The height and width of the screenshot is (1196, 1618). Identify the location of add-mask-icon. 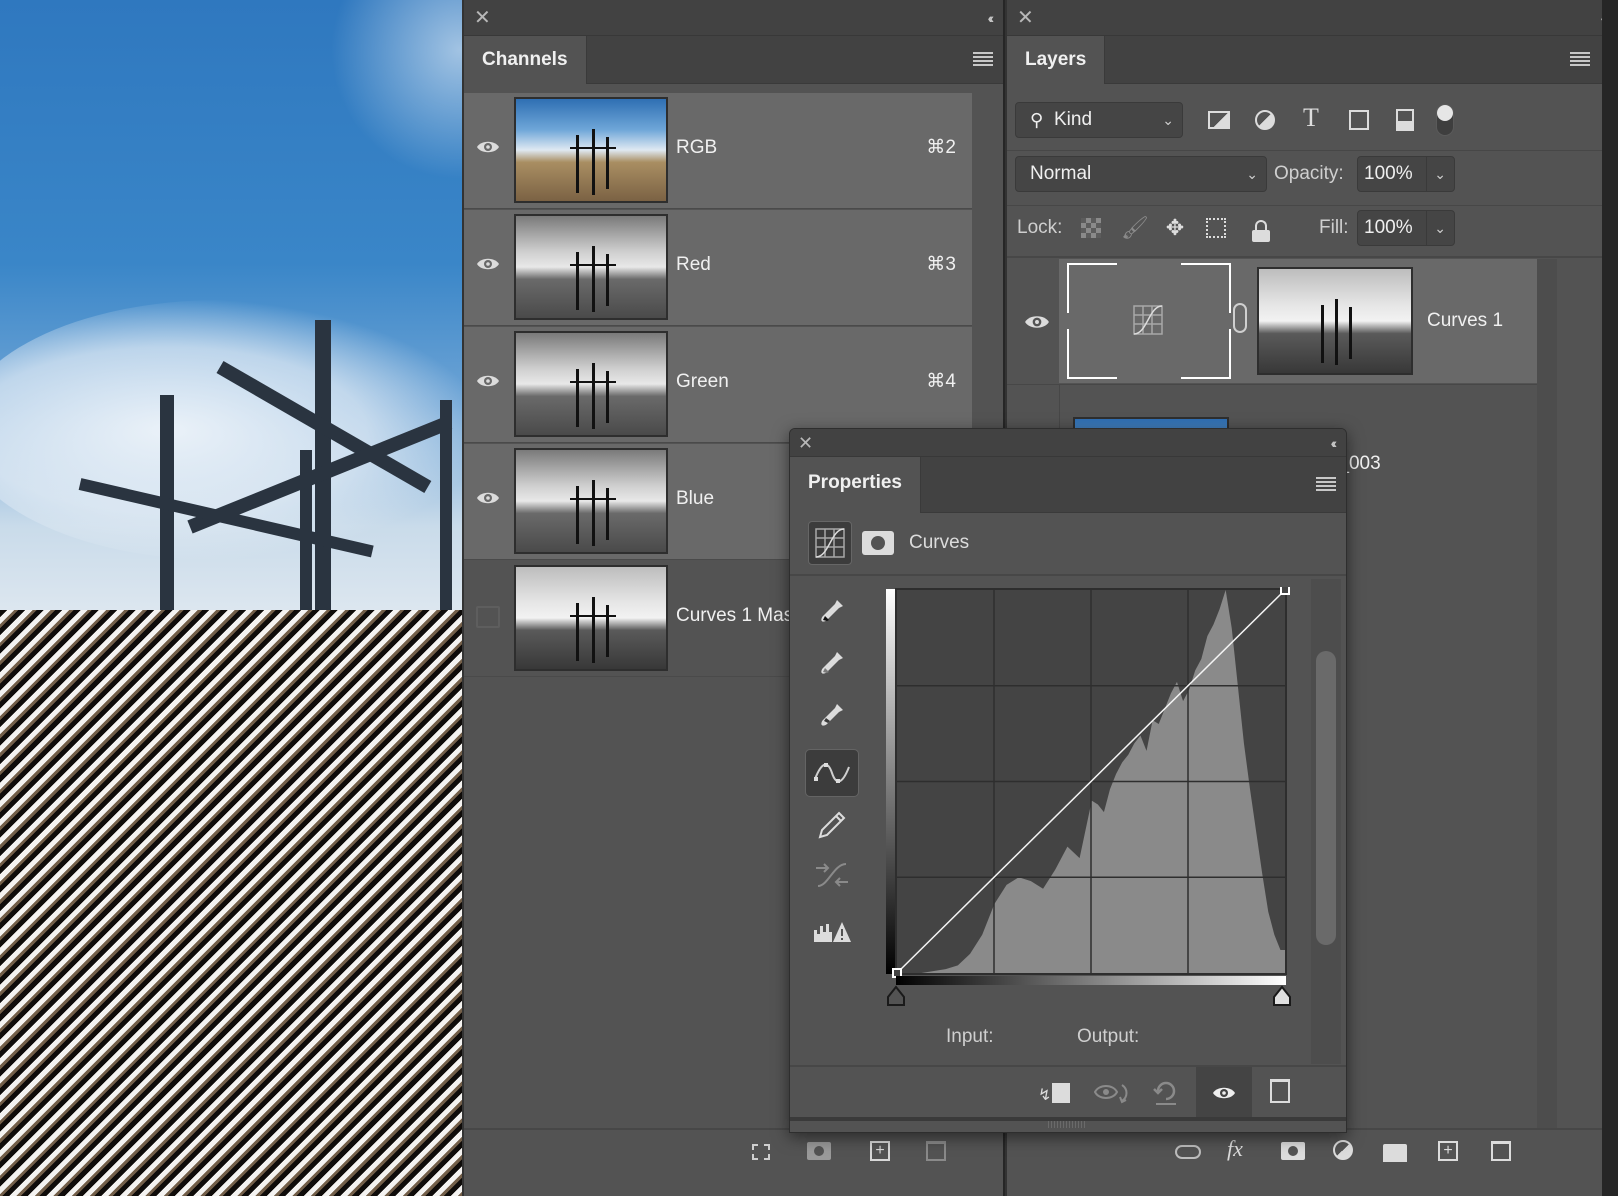
(1293, 1151).